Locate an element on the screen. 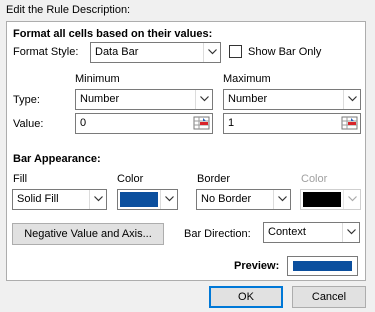 This screenshot has height=312, width=375. fill-color-swatch is located at coordinates (139, 199).